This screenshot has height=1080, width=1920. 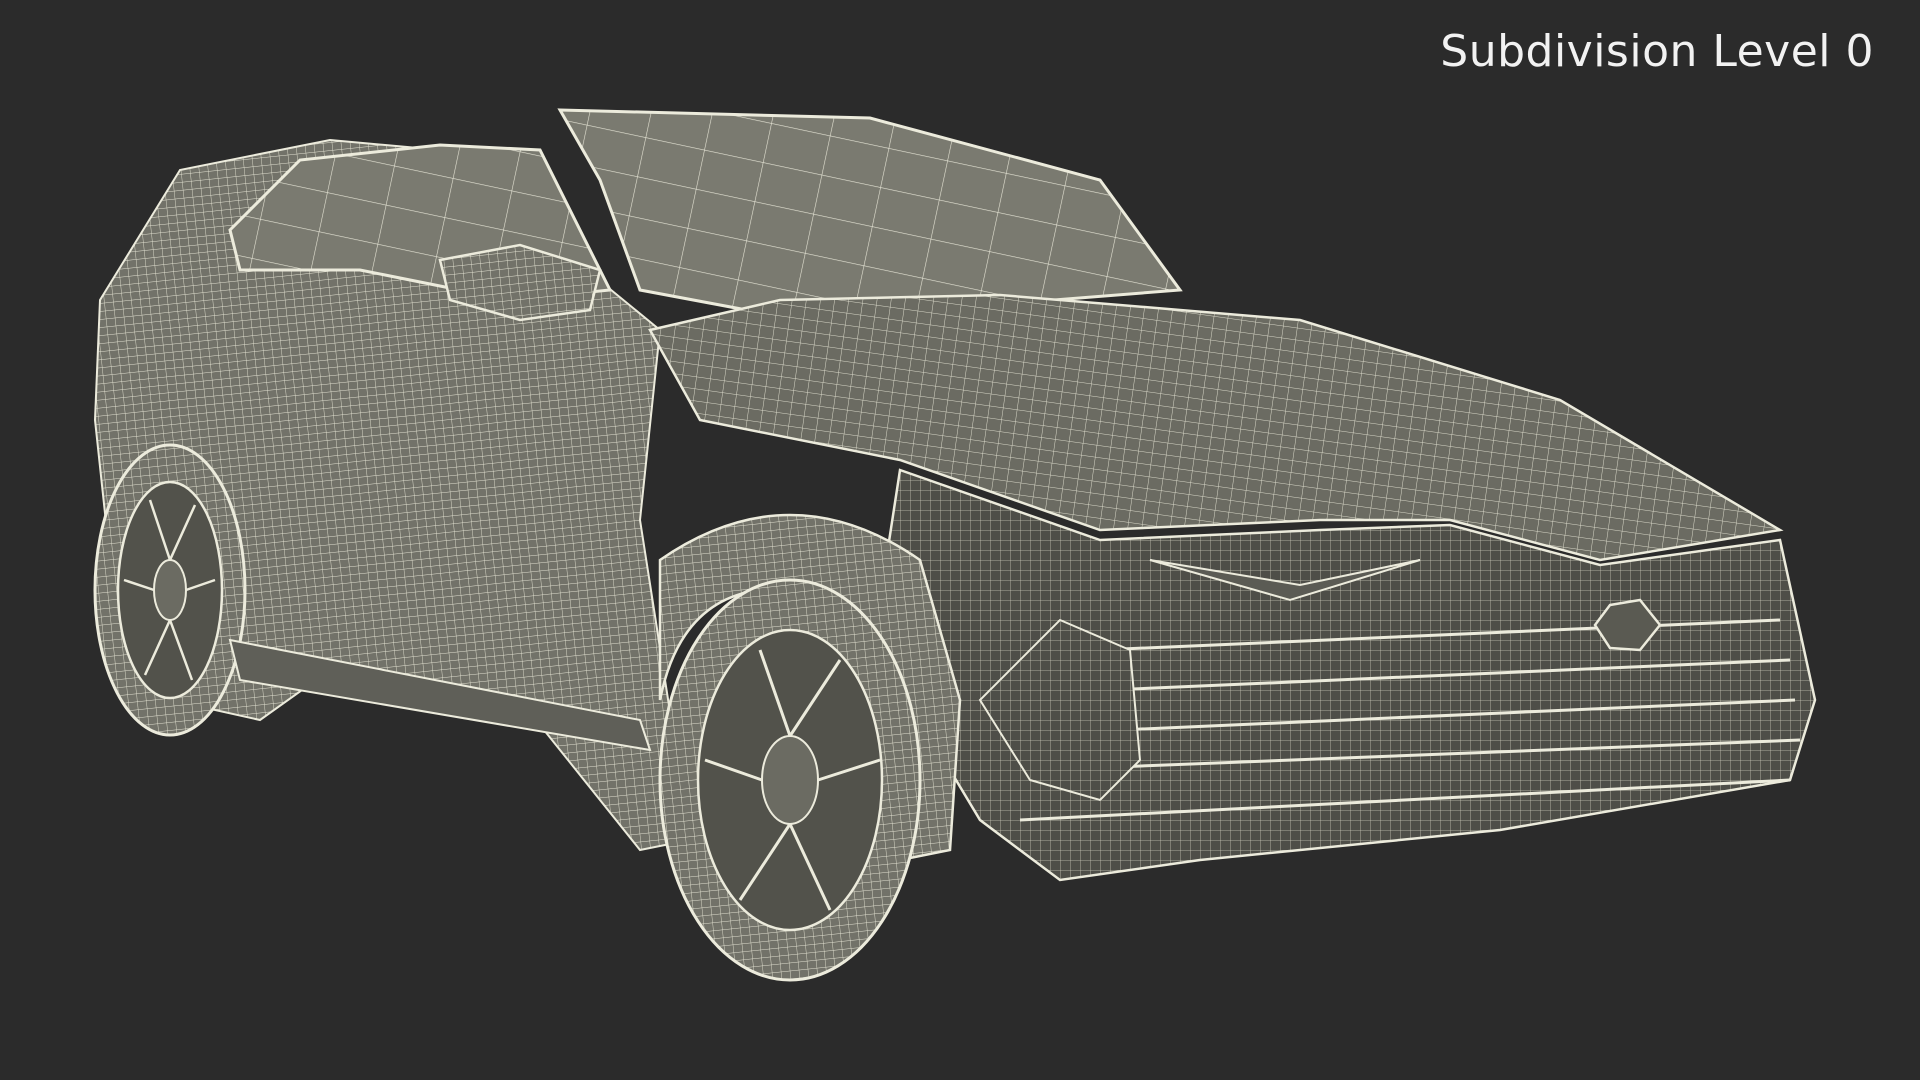 What do you see at coordinates (170, 590) in the screenshot?
I see `rear-wheel` at bounding box center [170, 590].